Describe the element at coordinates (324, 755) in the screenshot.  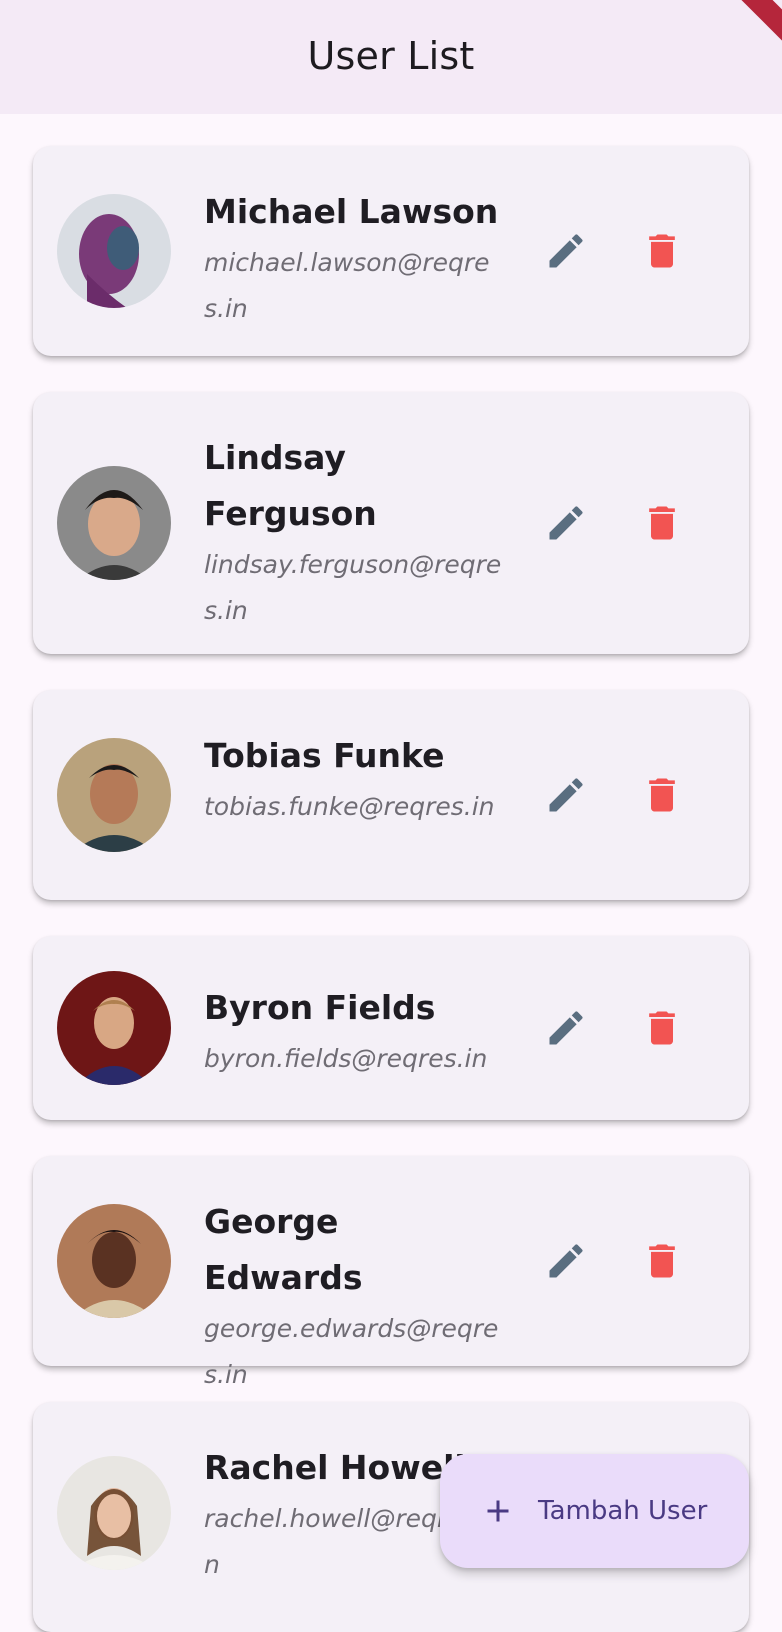
I see `user-name: Tobias Funke` at that location.